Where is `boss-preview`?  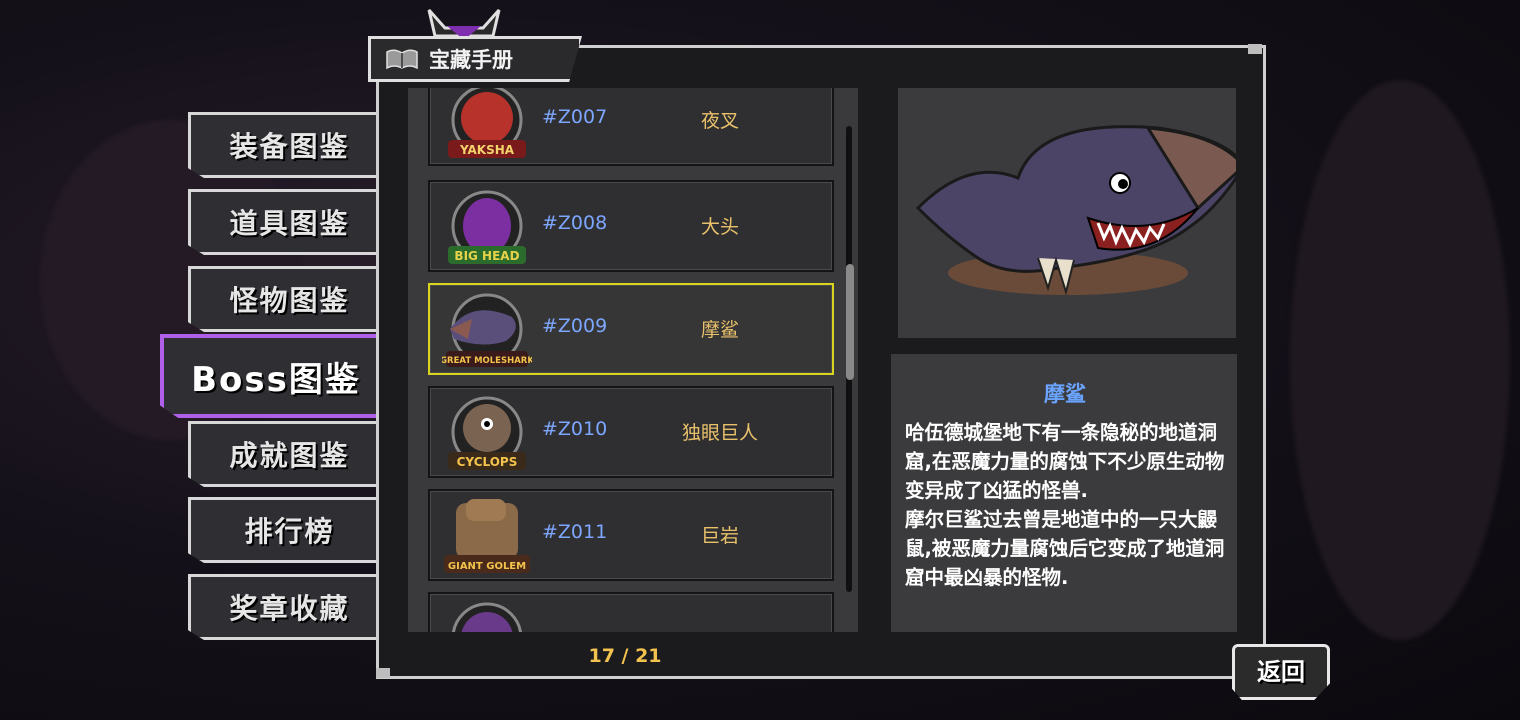
boss-preview is located at coordinates (1072, 213).